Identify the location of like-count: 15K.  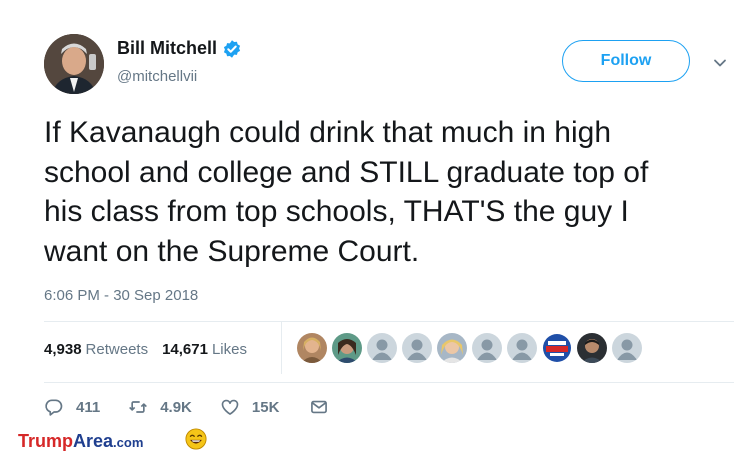
(265, 407).